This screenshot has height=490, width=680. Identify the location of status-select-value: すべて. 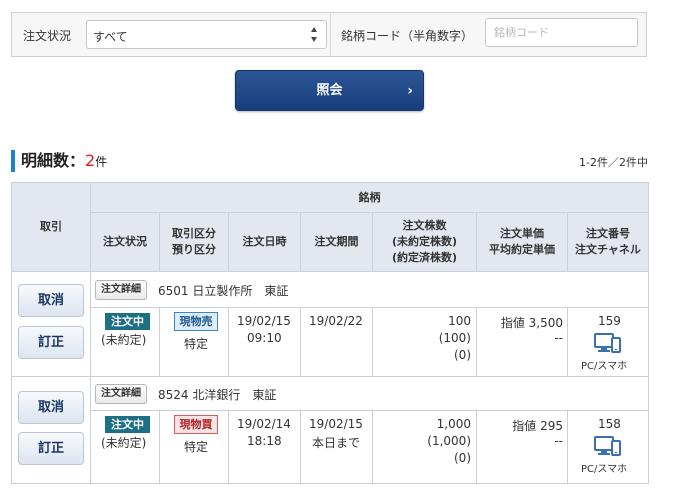
(110, 37).